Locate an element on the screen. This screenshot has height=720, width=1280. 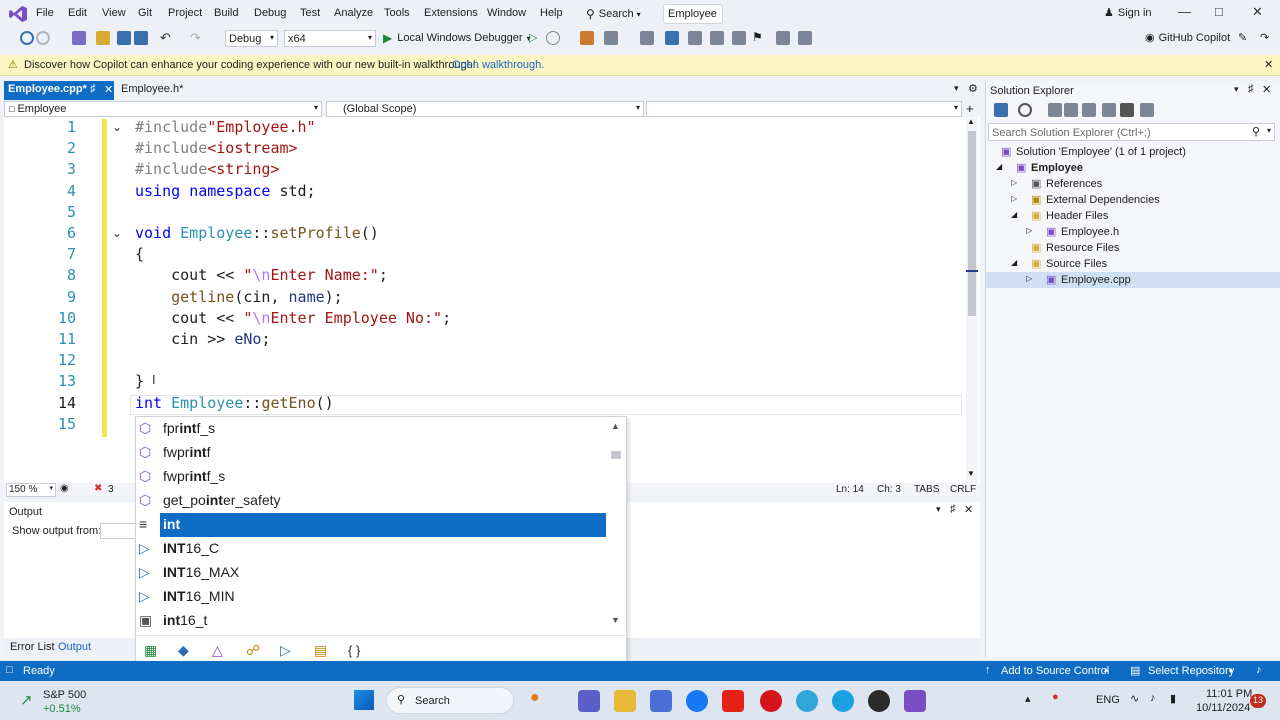
tree-item: ▷ ▣ References is located at coordinates (1133, 184).